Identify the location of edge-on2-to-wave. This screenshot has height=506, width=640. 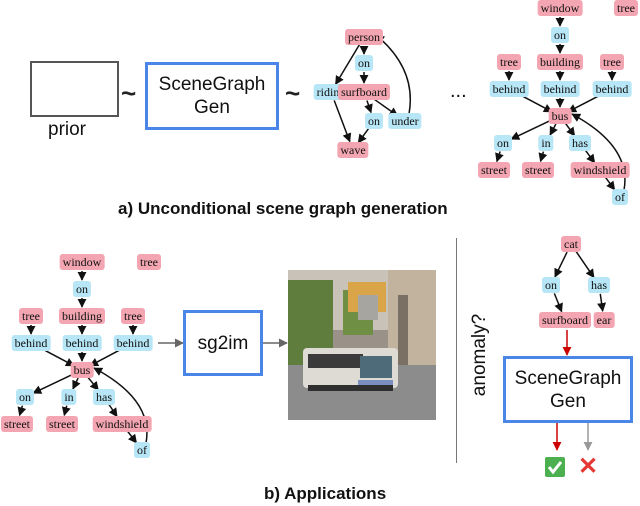
(363, 135).